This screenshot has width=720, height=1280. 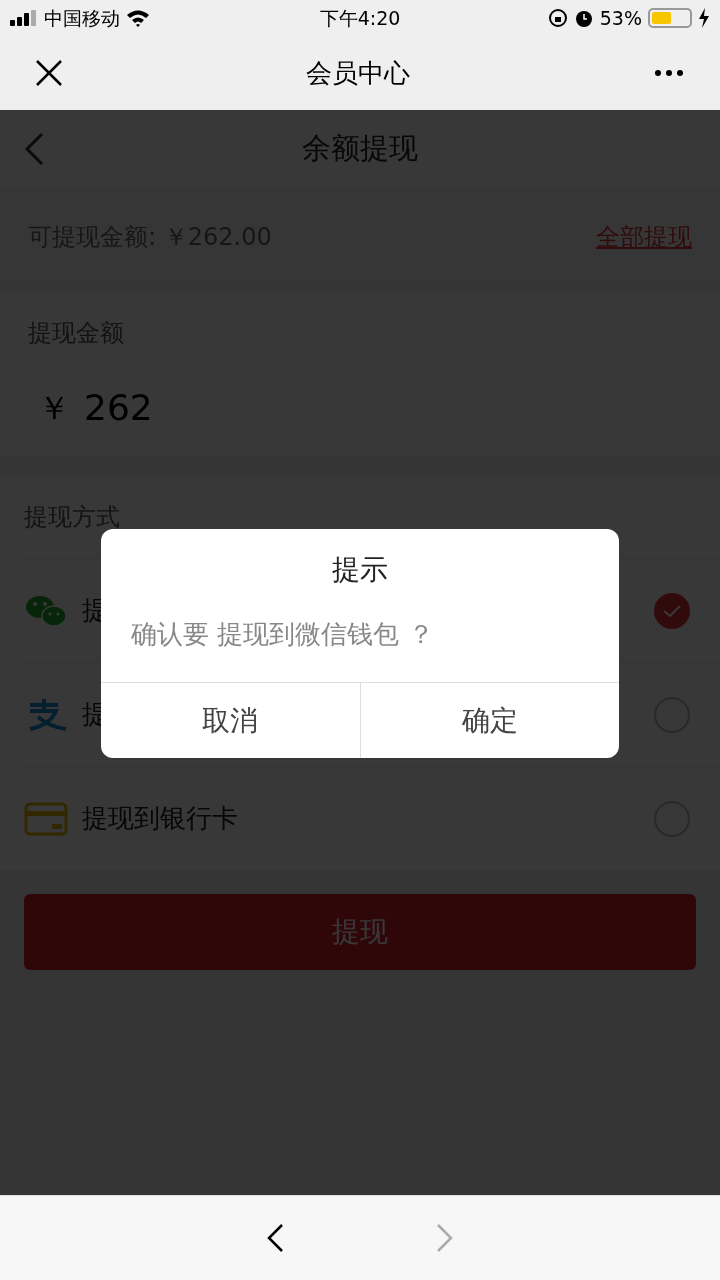 I want to click on close-button, so click(x=49, y=73).